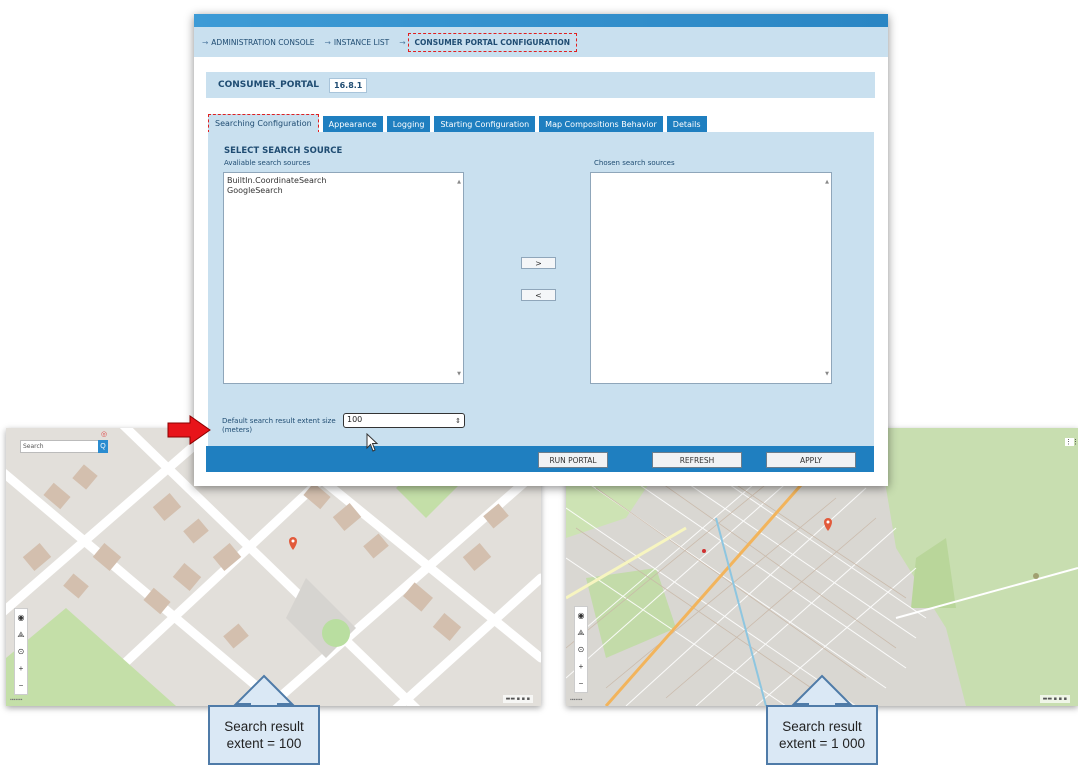 The width and height of the screenshot is (1078, 765). I want to click on map-toolbar: ◉ ⟁ ⊙ + −, so click(21, 651).